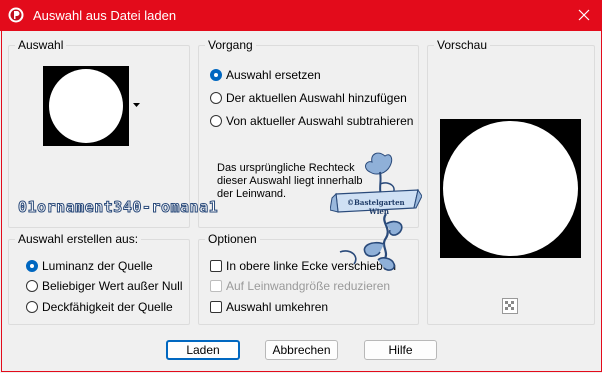  I want to click on radio-auswahl-ersetzen: Auswahl ersetzen, so click(265, 75).